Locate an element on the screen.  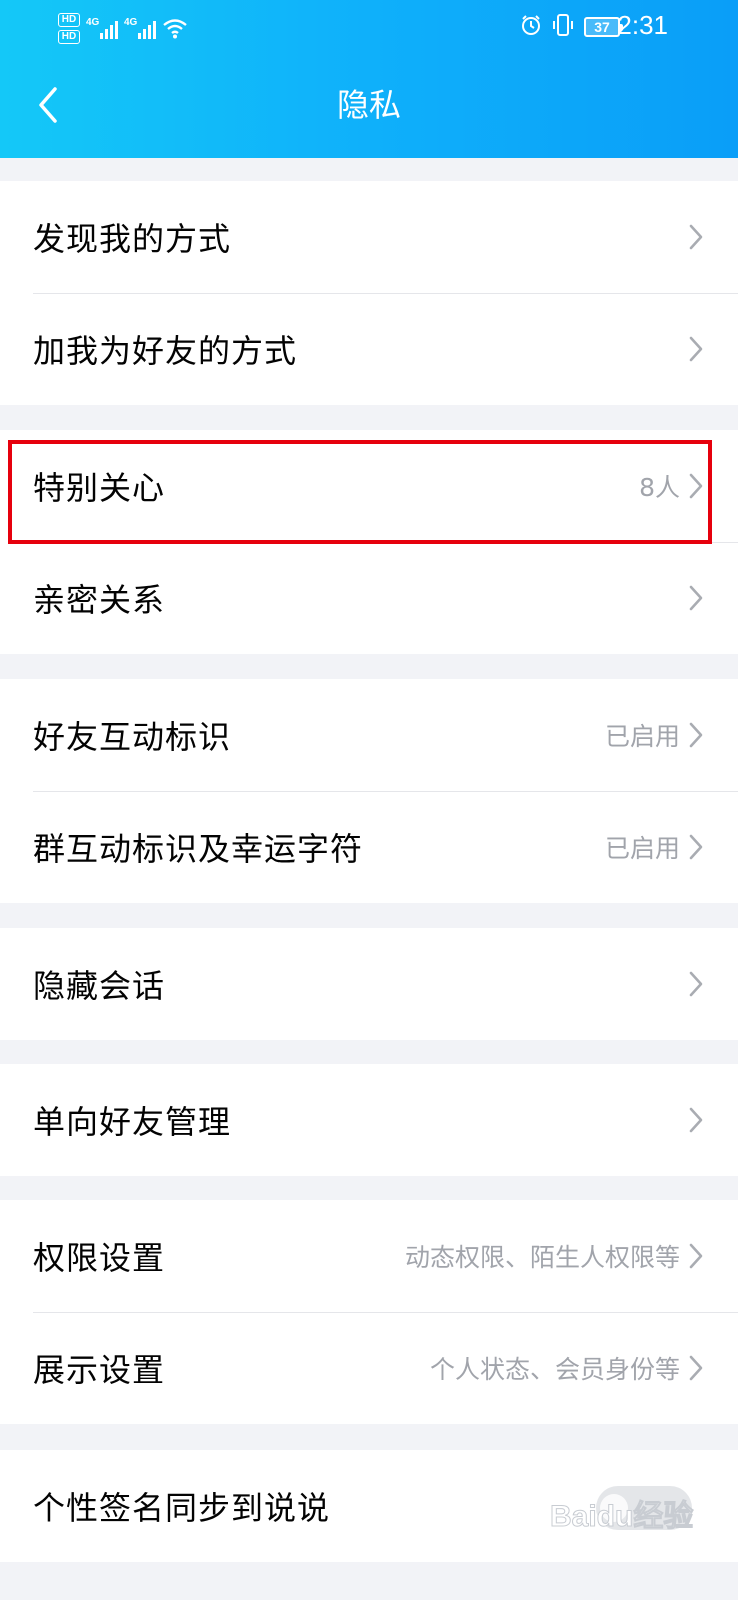
network-type-2: 4G is located at coordinates (131, 22).